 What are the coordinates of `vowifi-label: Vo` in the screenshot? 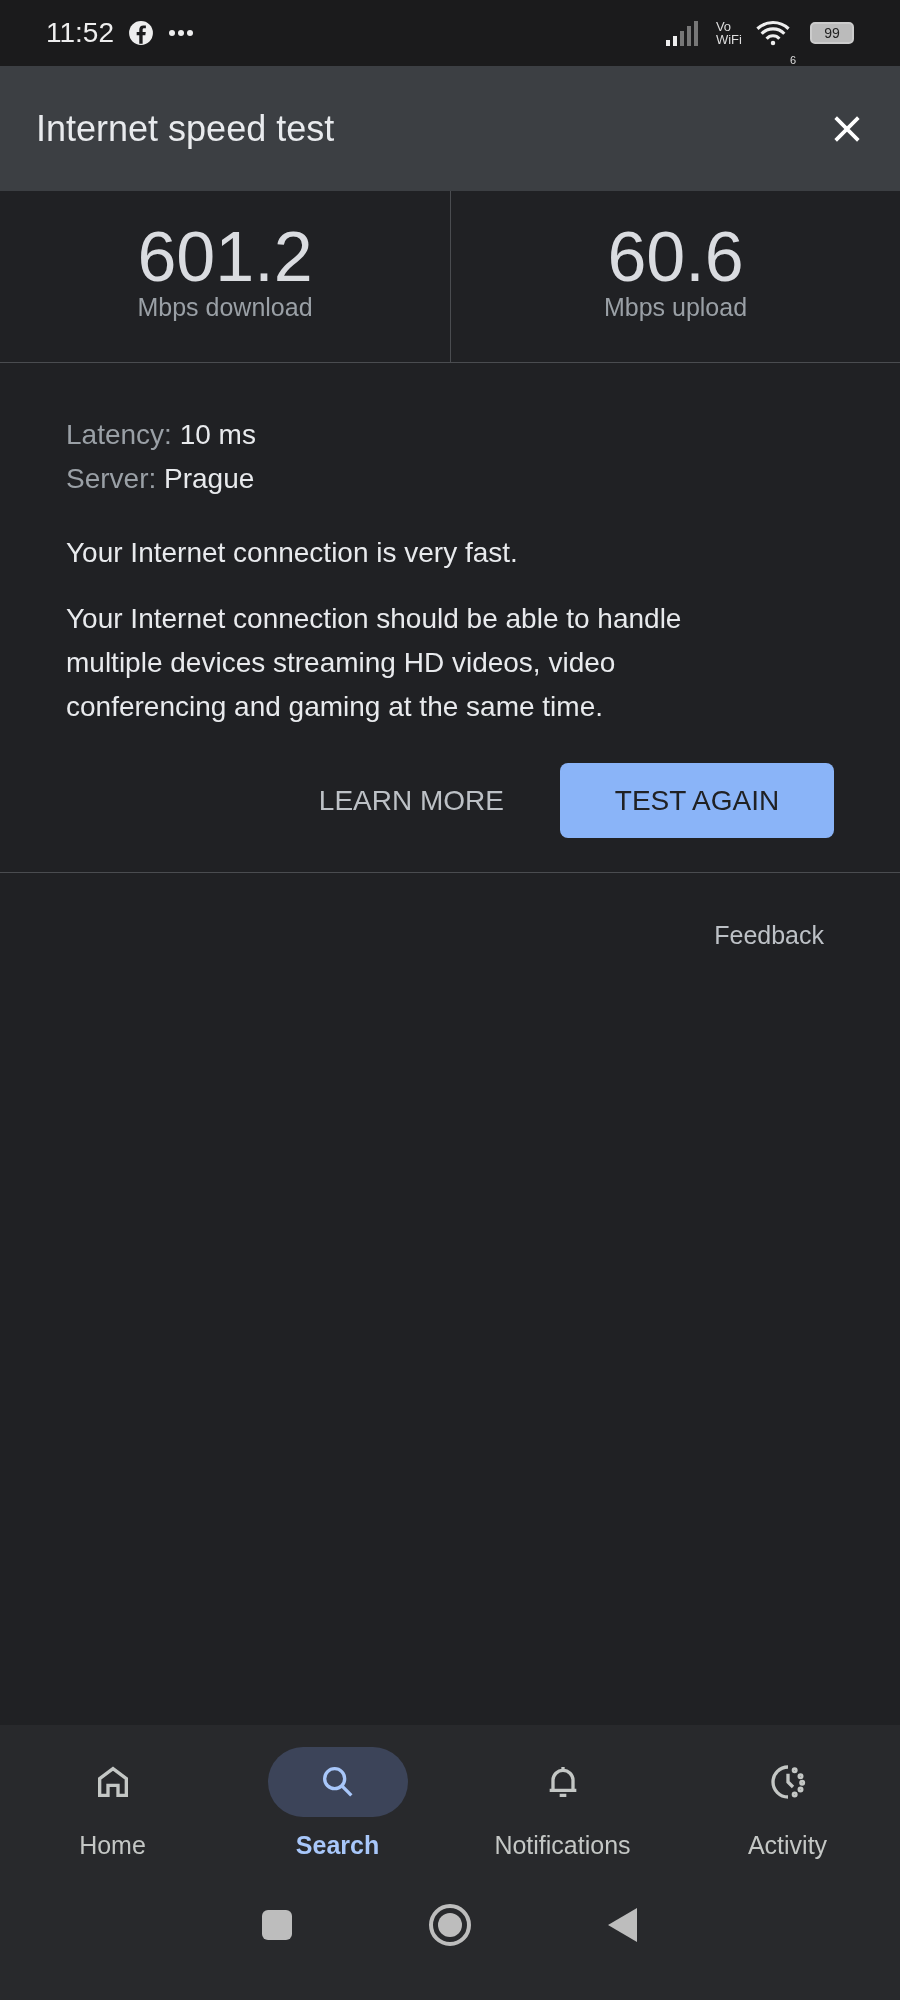 It's located at (724, 26).